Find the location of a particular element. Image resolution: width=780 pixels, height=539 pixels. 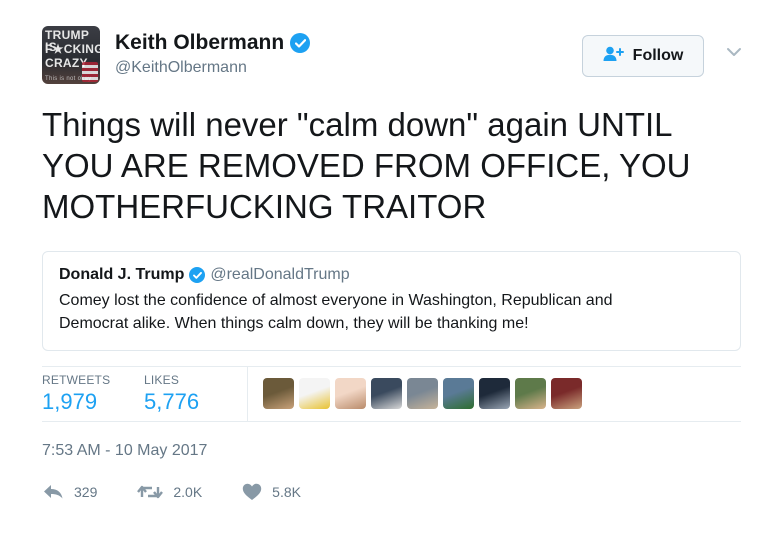

liker-avatars is located at coordinates (422, 393).